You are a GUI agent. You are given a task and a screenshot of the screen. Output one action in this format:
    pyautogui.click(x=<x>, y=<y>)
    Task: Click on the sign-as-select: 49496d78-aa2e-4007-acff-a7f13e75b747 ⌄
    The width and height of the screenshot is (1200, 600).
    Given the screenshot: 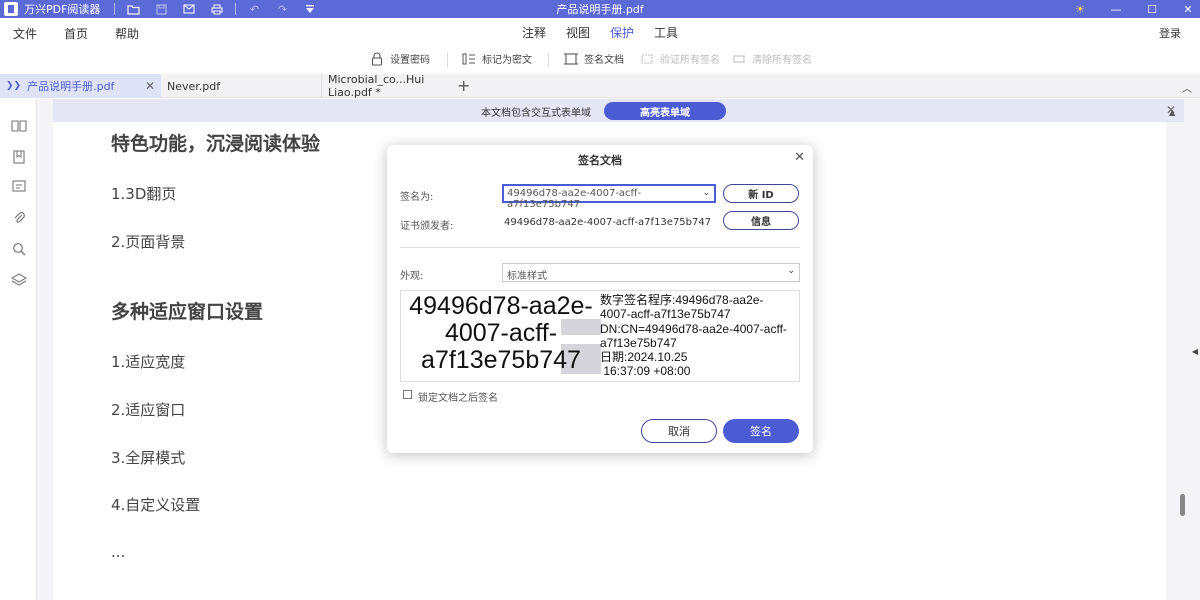 What is the action you would take?
    pyautogui.click(x=609, y=197)
    